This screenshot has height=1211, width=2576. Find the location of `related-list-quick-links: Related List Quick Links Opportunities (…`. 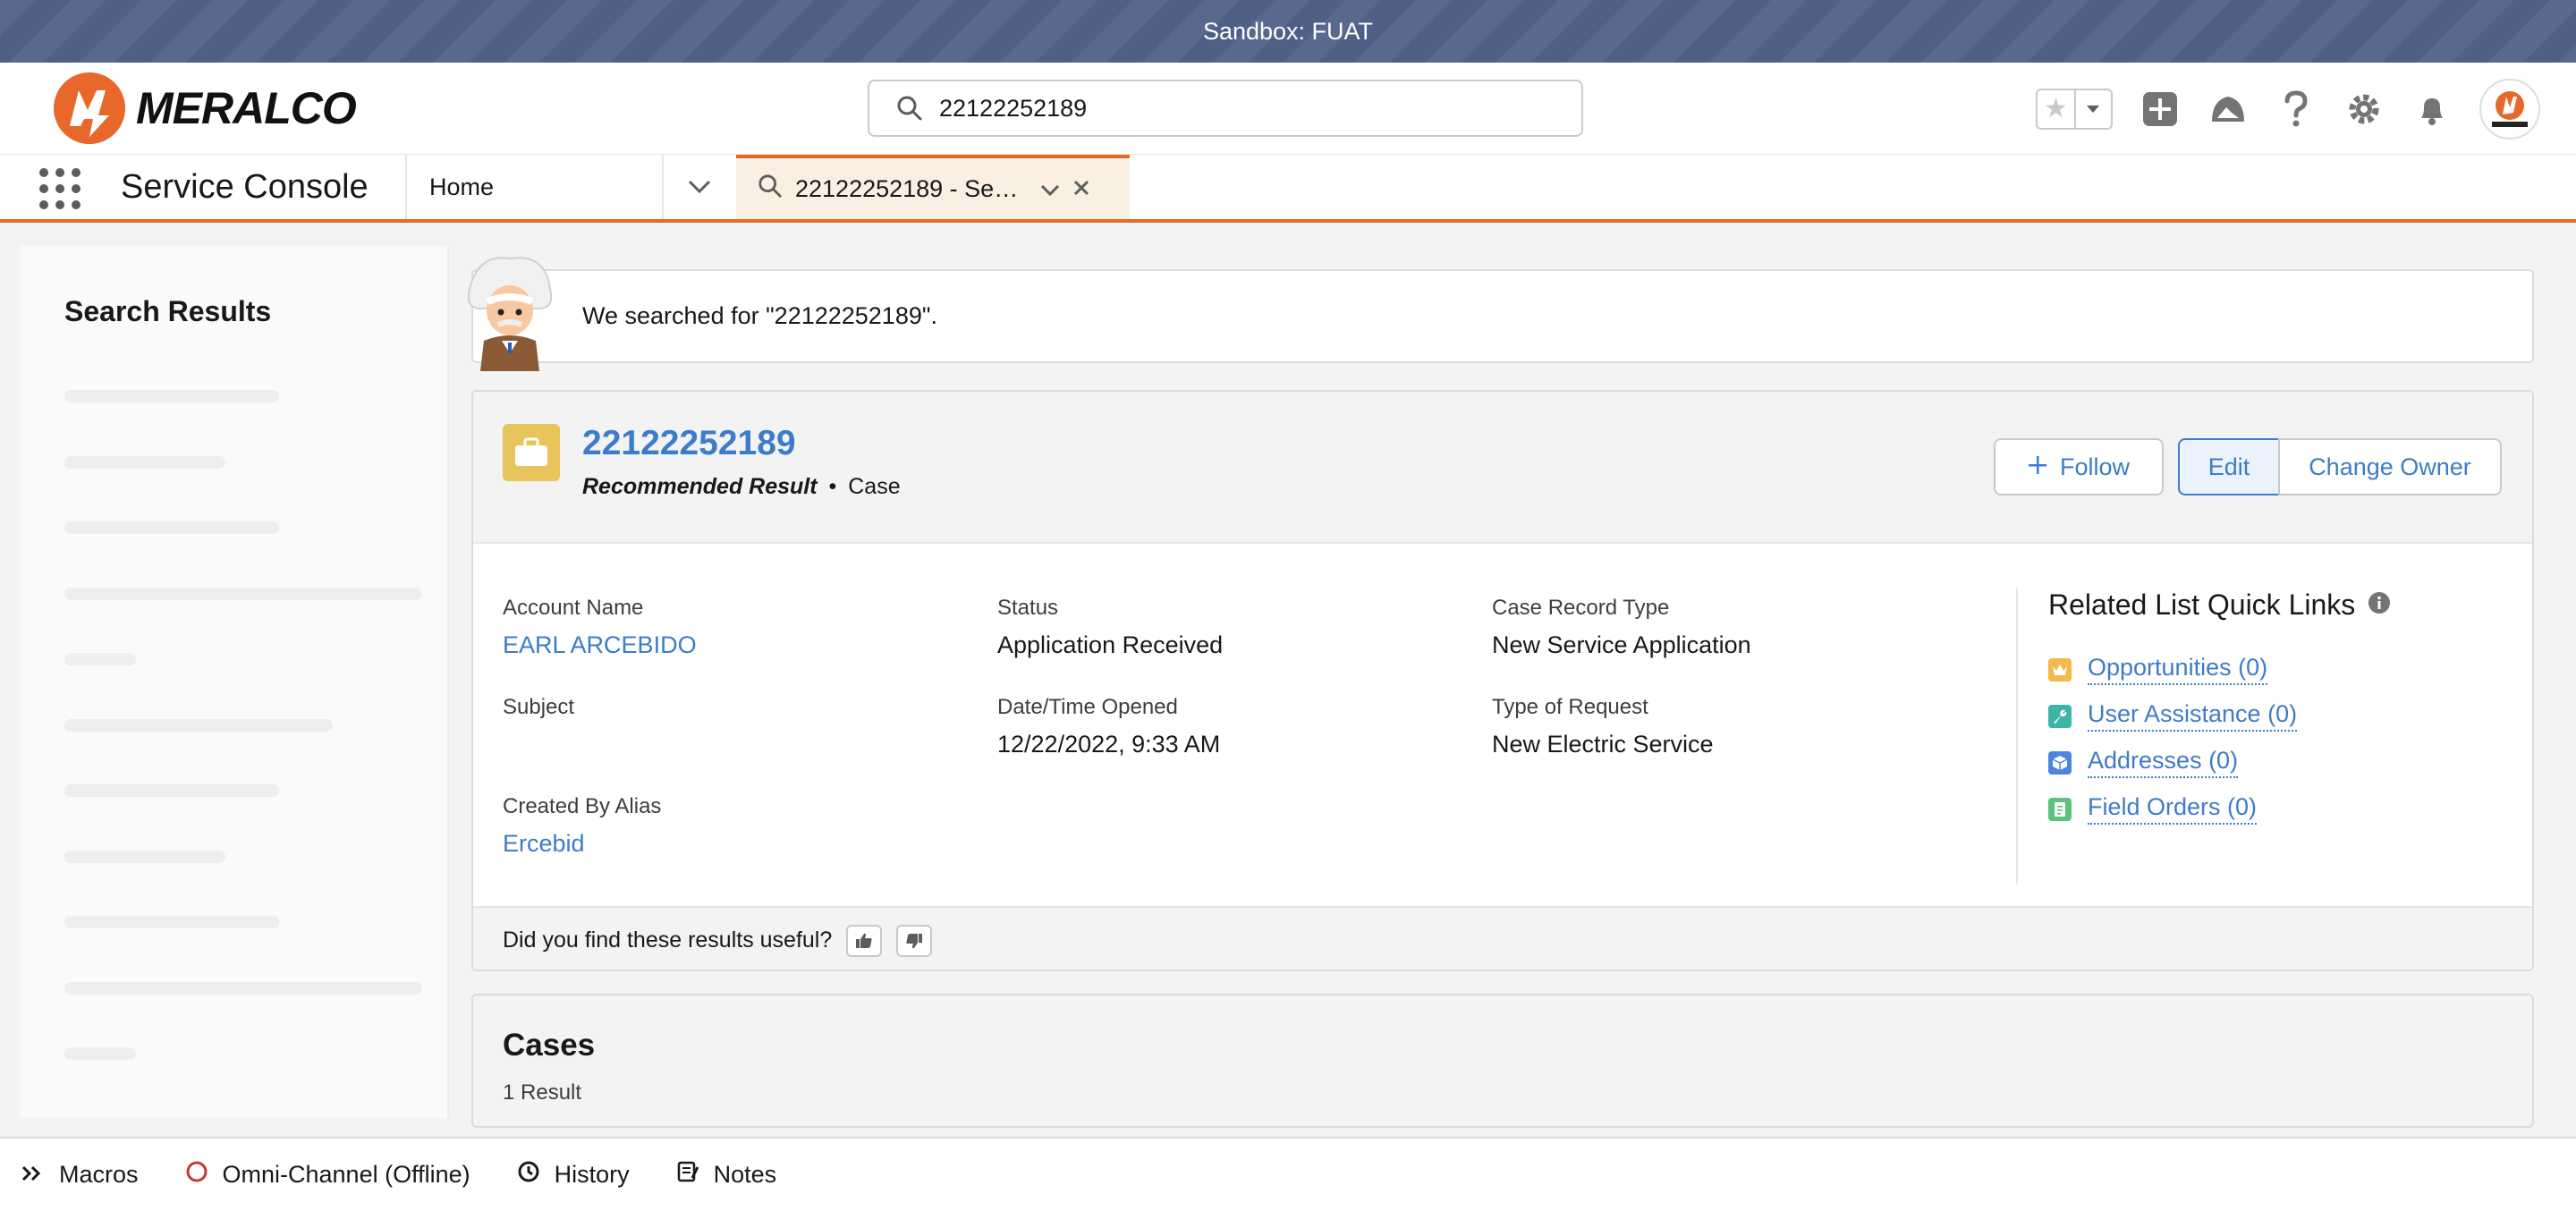

related-list-quick-links: Related List Quick Links Opportunities (… is located at coordinates (2257, 736).